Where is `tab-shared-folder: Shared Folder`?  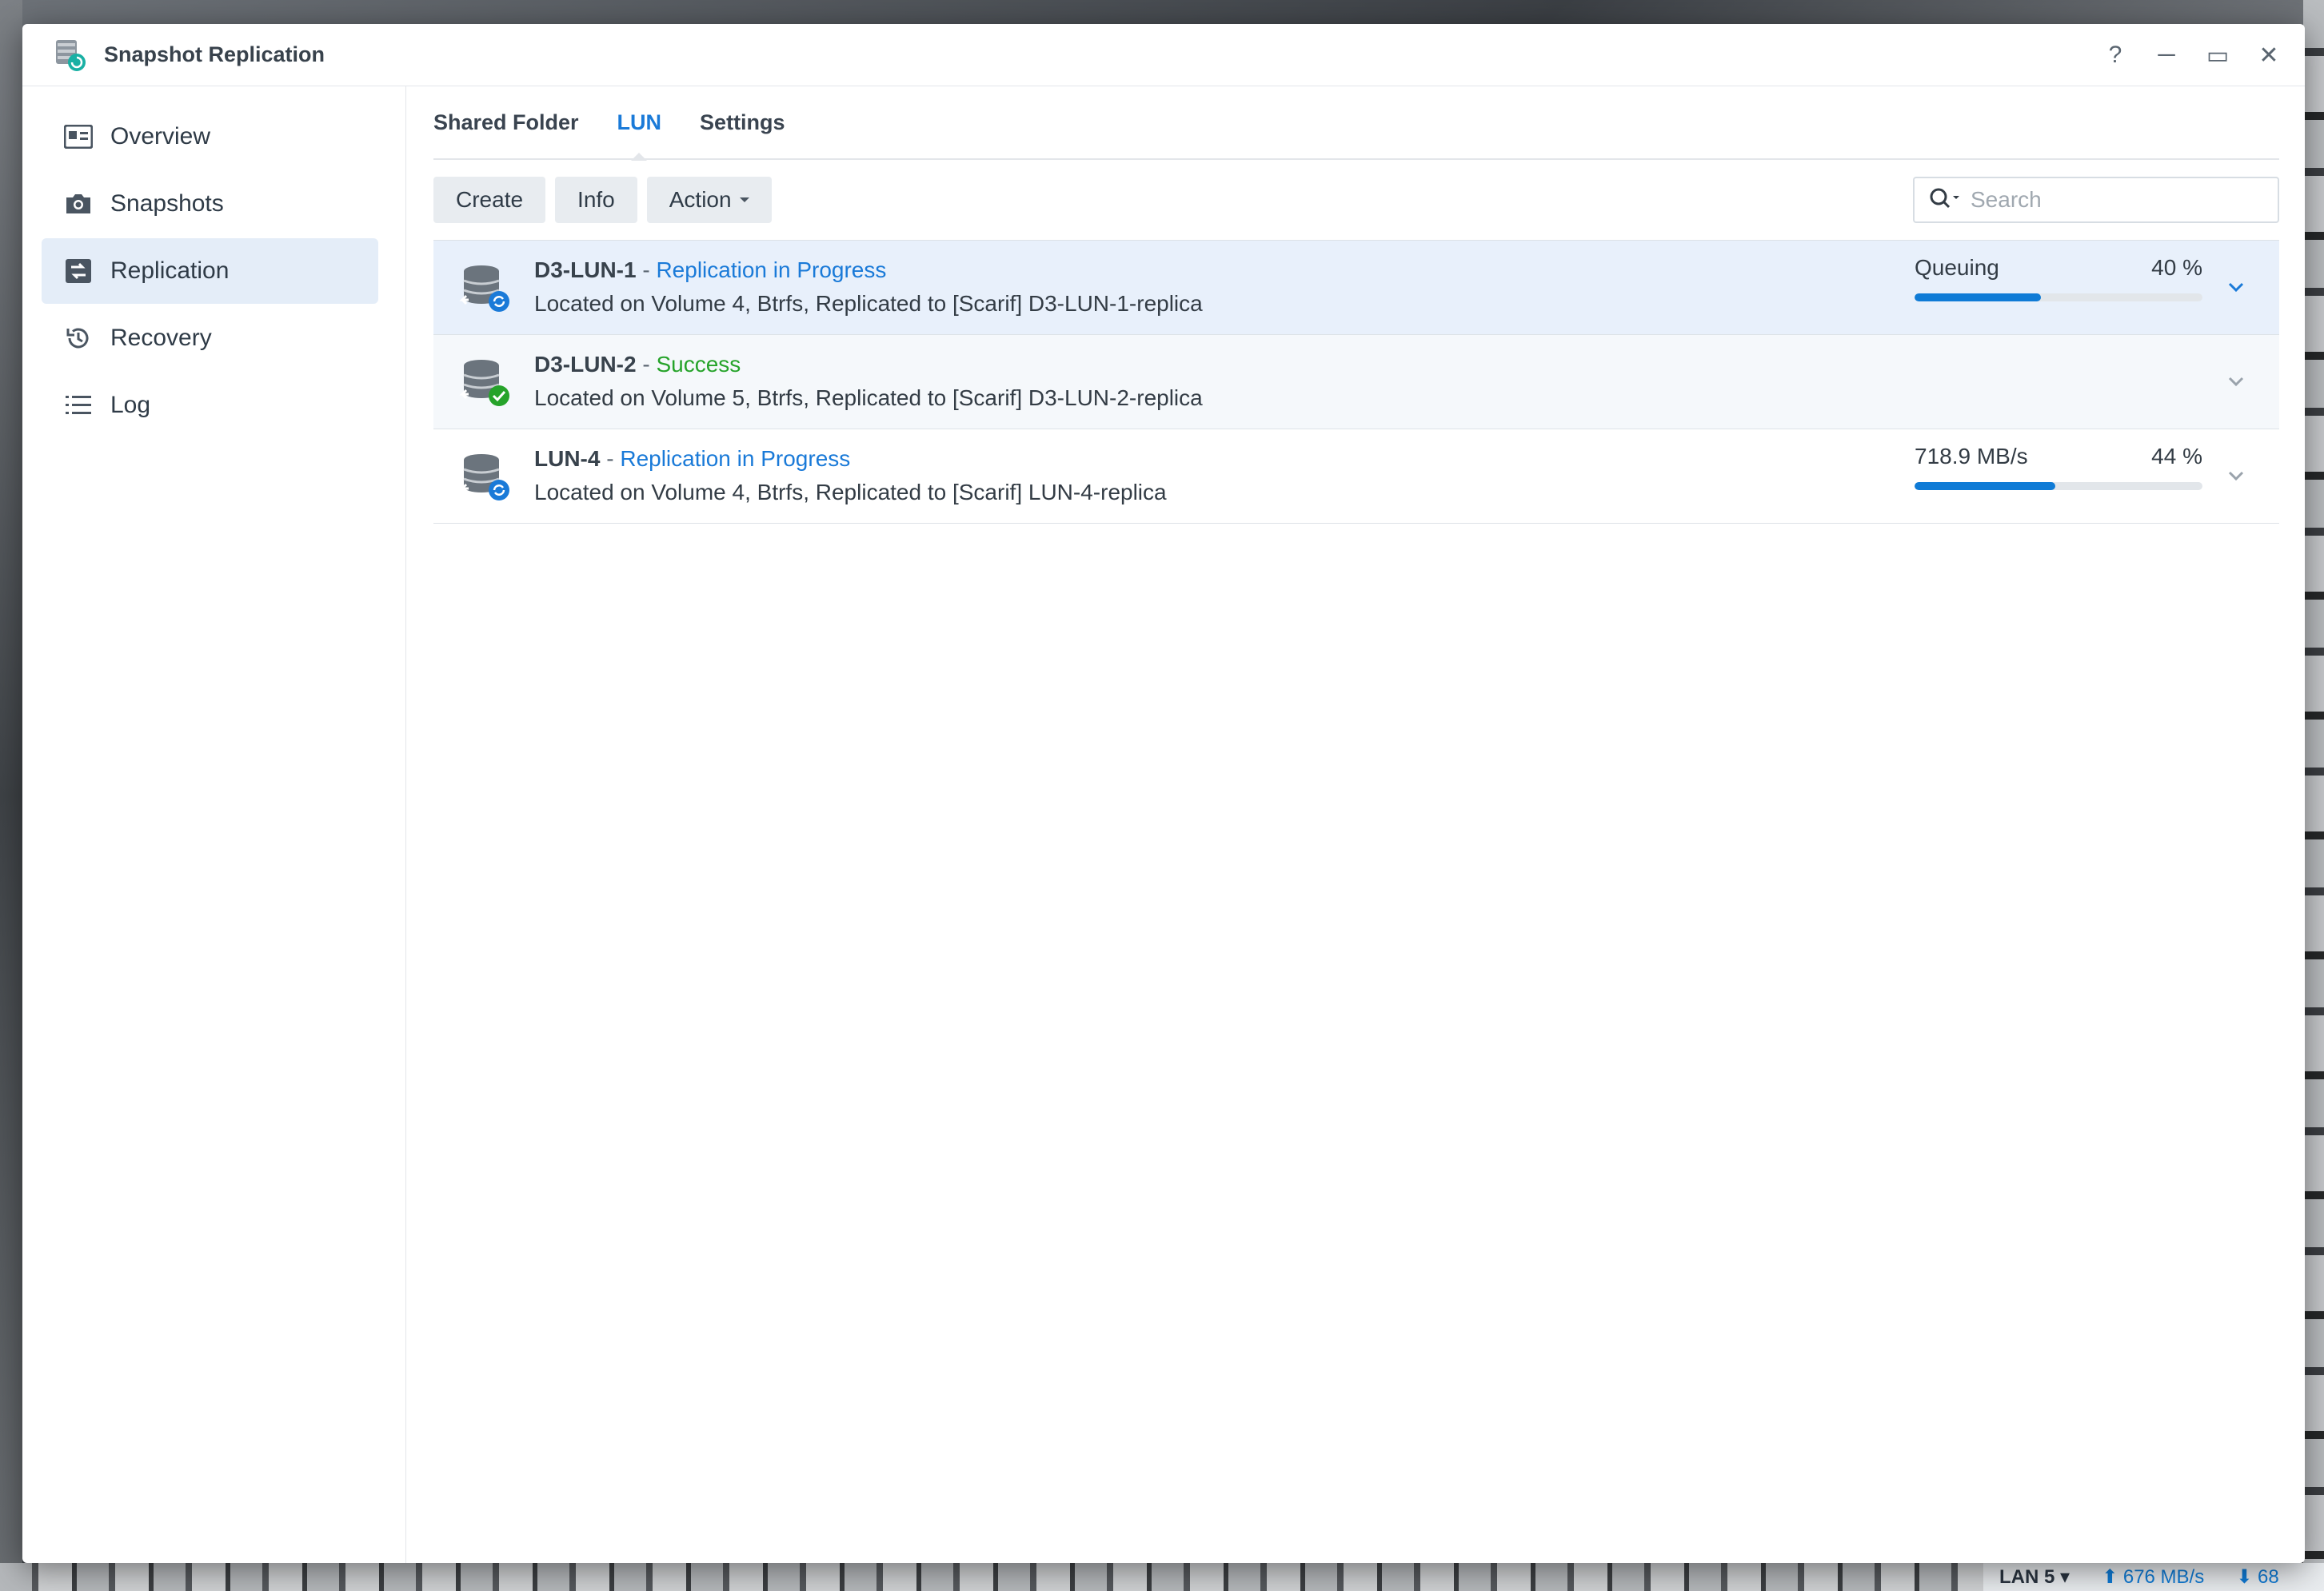
tab-shared-folder: Shared Folder is located at coordinates (506, 122).